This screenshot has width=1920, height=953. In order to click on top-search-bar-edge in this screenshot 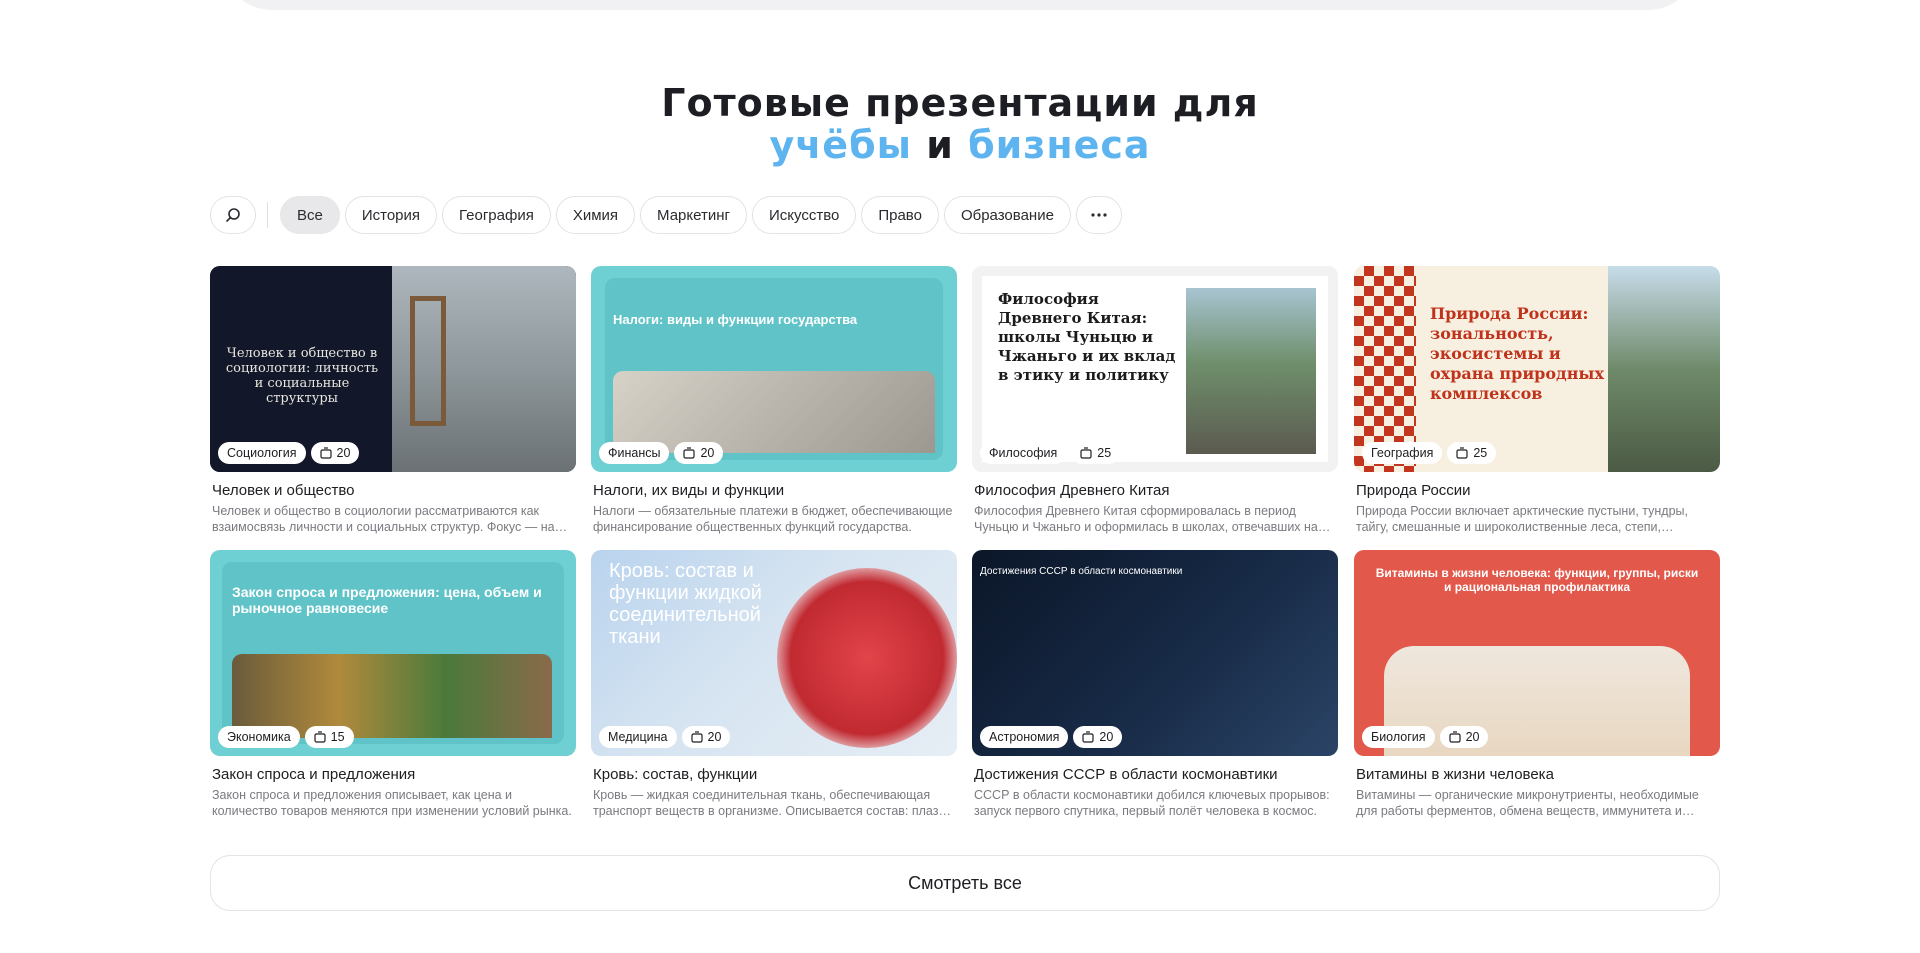, I will do `click(960, 5)`.